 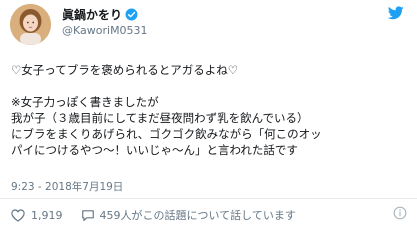 I want to click on speech-bubble-icon, so click(x=88, y=215).